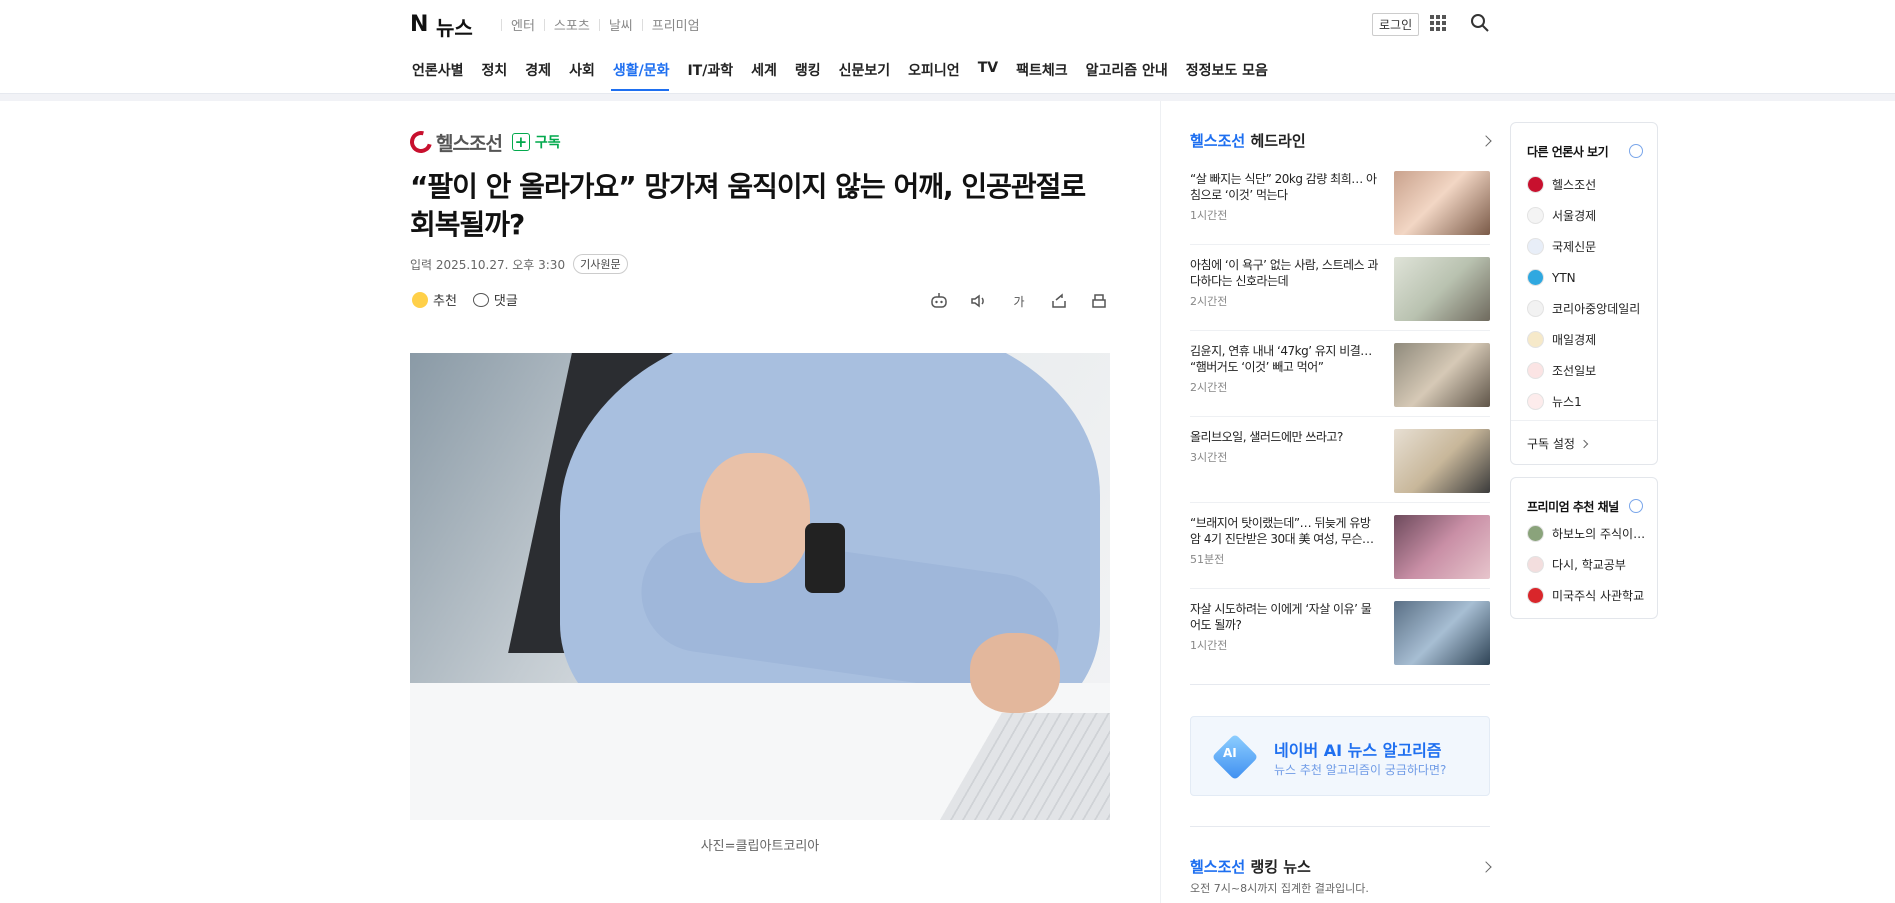 The width and height of the screenshot is (1895, 903). Describe the element at coordinates (1340, 460) in the screenshot. I see `headline-item: 올리브오일, 샐러드에만 쓰라고? 3시간전` at that location.